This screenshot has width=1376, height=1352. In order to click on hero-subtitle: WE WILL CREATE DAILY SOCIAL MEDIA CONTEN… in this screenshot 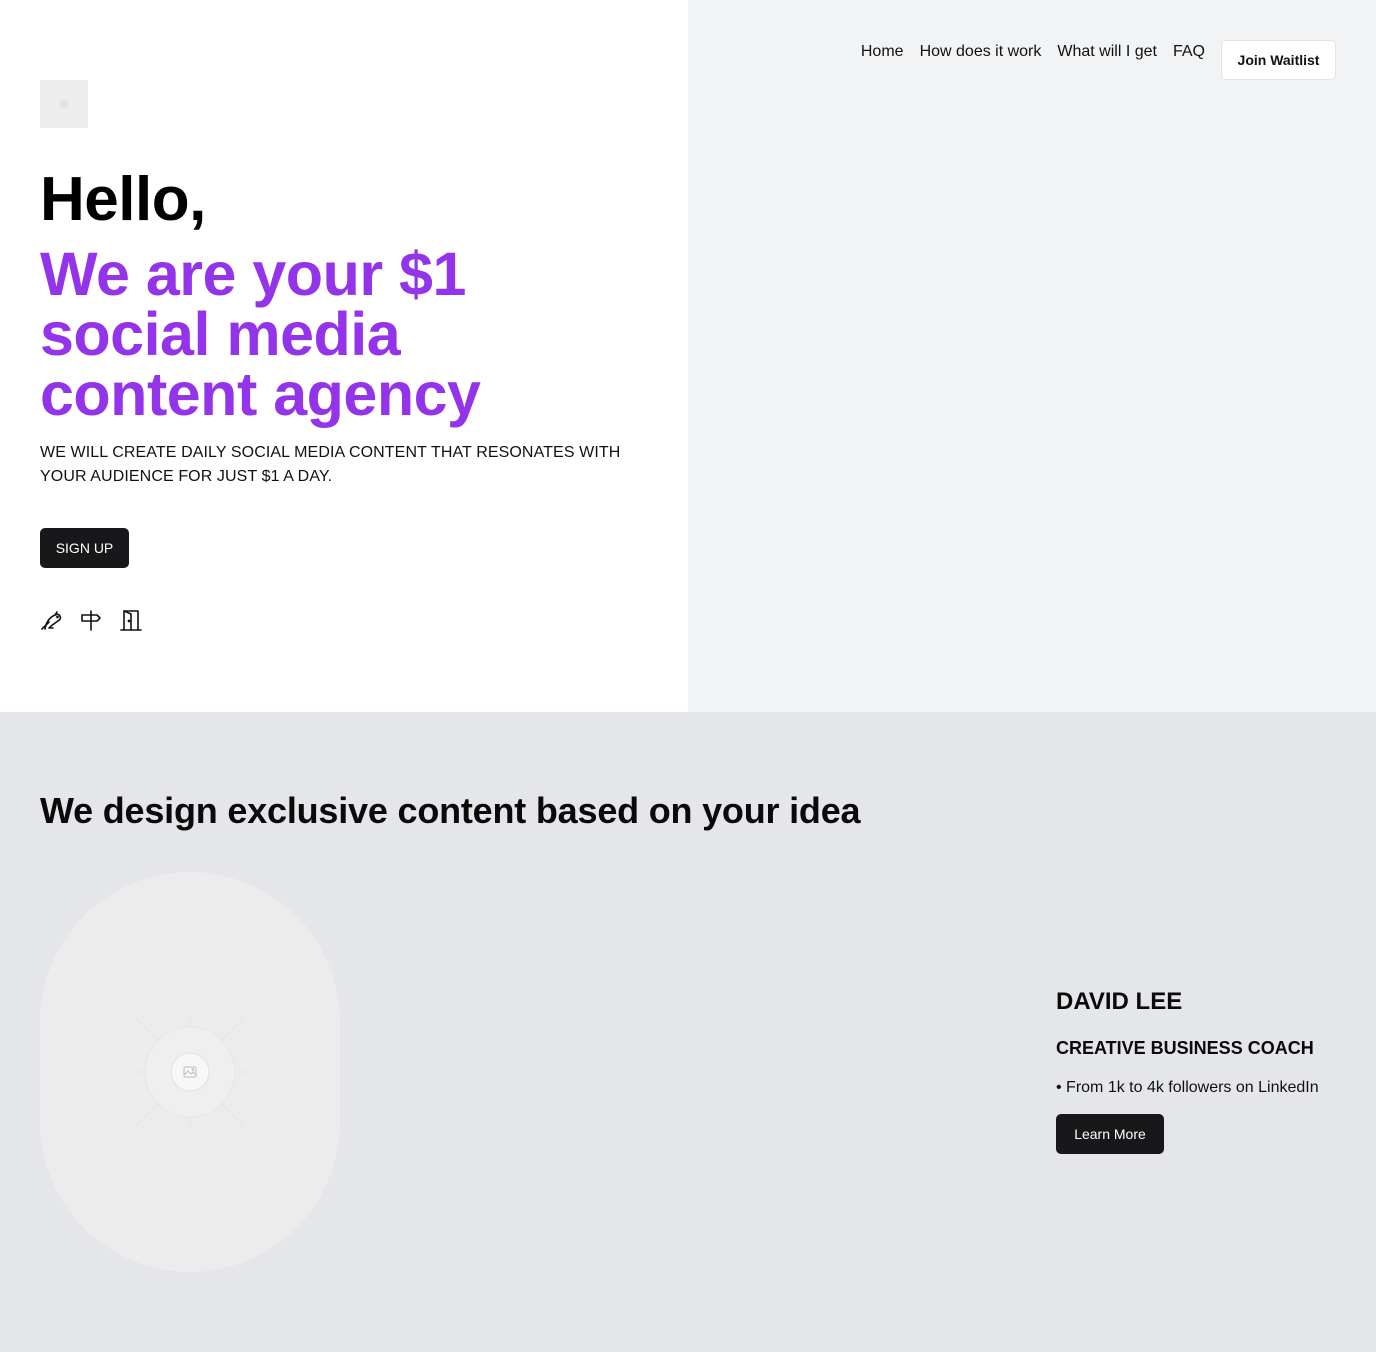, I will do `click(330, 464)`.